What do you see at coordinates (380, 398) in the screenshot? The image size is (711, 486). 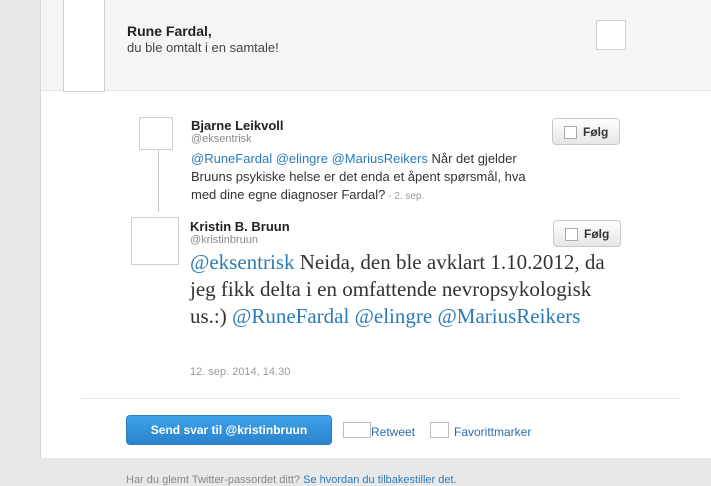 I see `divider` at bounding box center [380, 398].